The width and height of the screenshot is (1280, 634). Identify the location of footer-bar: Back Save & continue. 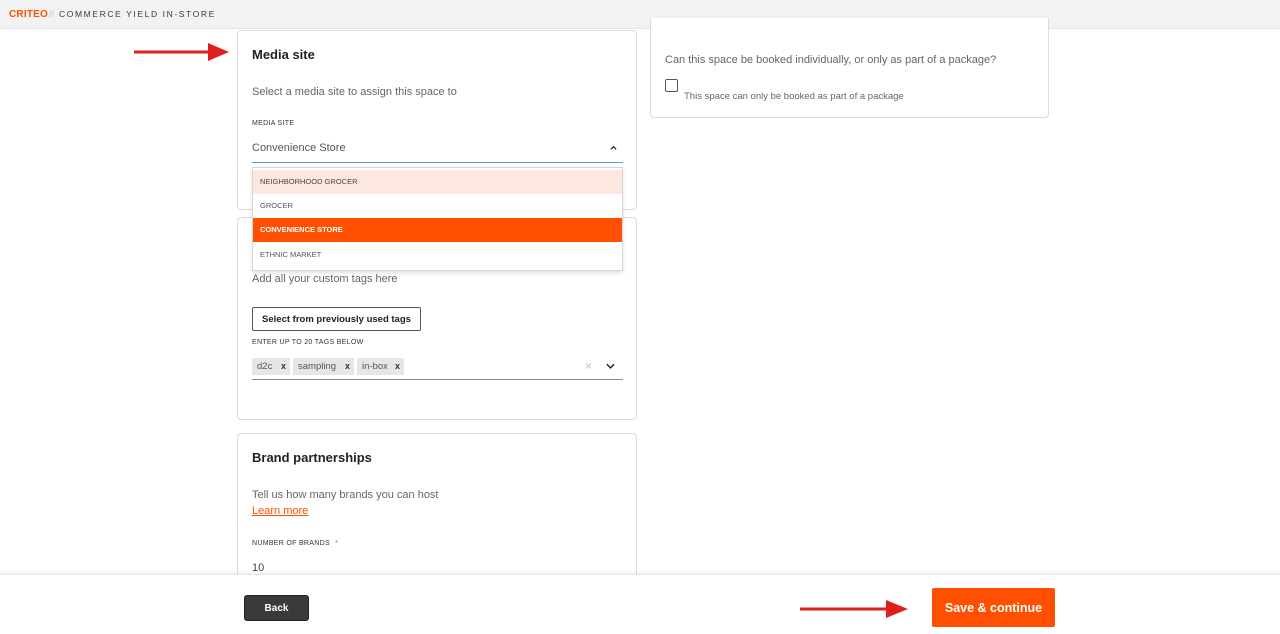
(640, 604).